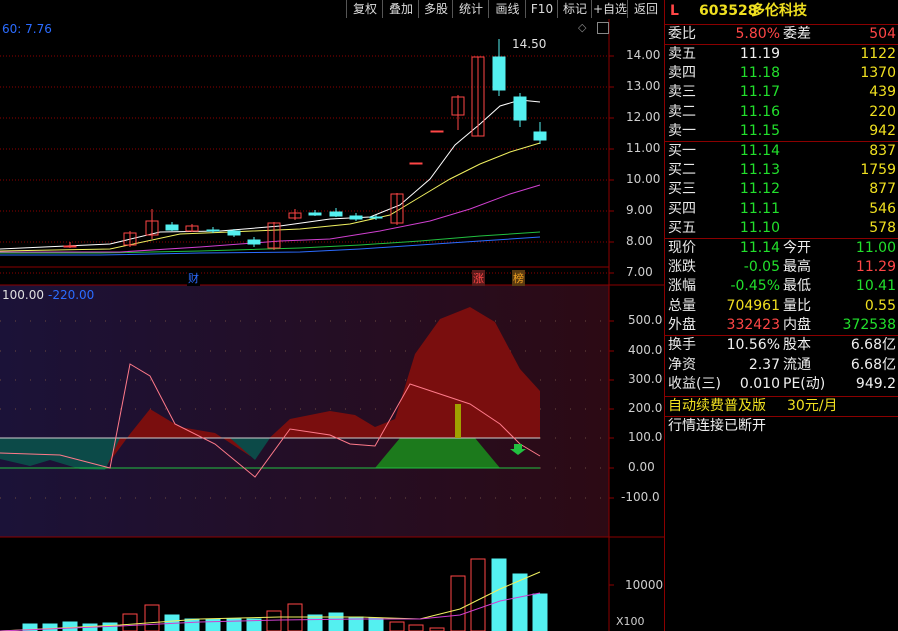  What do you see at coordinates (797, 248) in the screenshot?
I see `stat-label: 今开` at bounding box center [797, 248].